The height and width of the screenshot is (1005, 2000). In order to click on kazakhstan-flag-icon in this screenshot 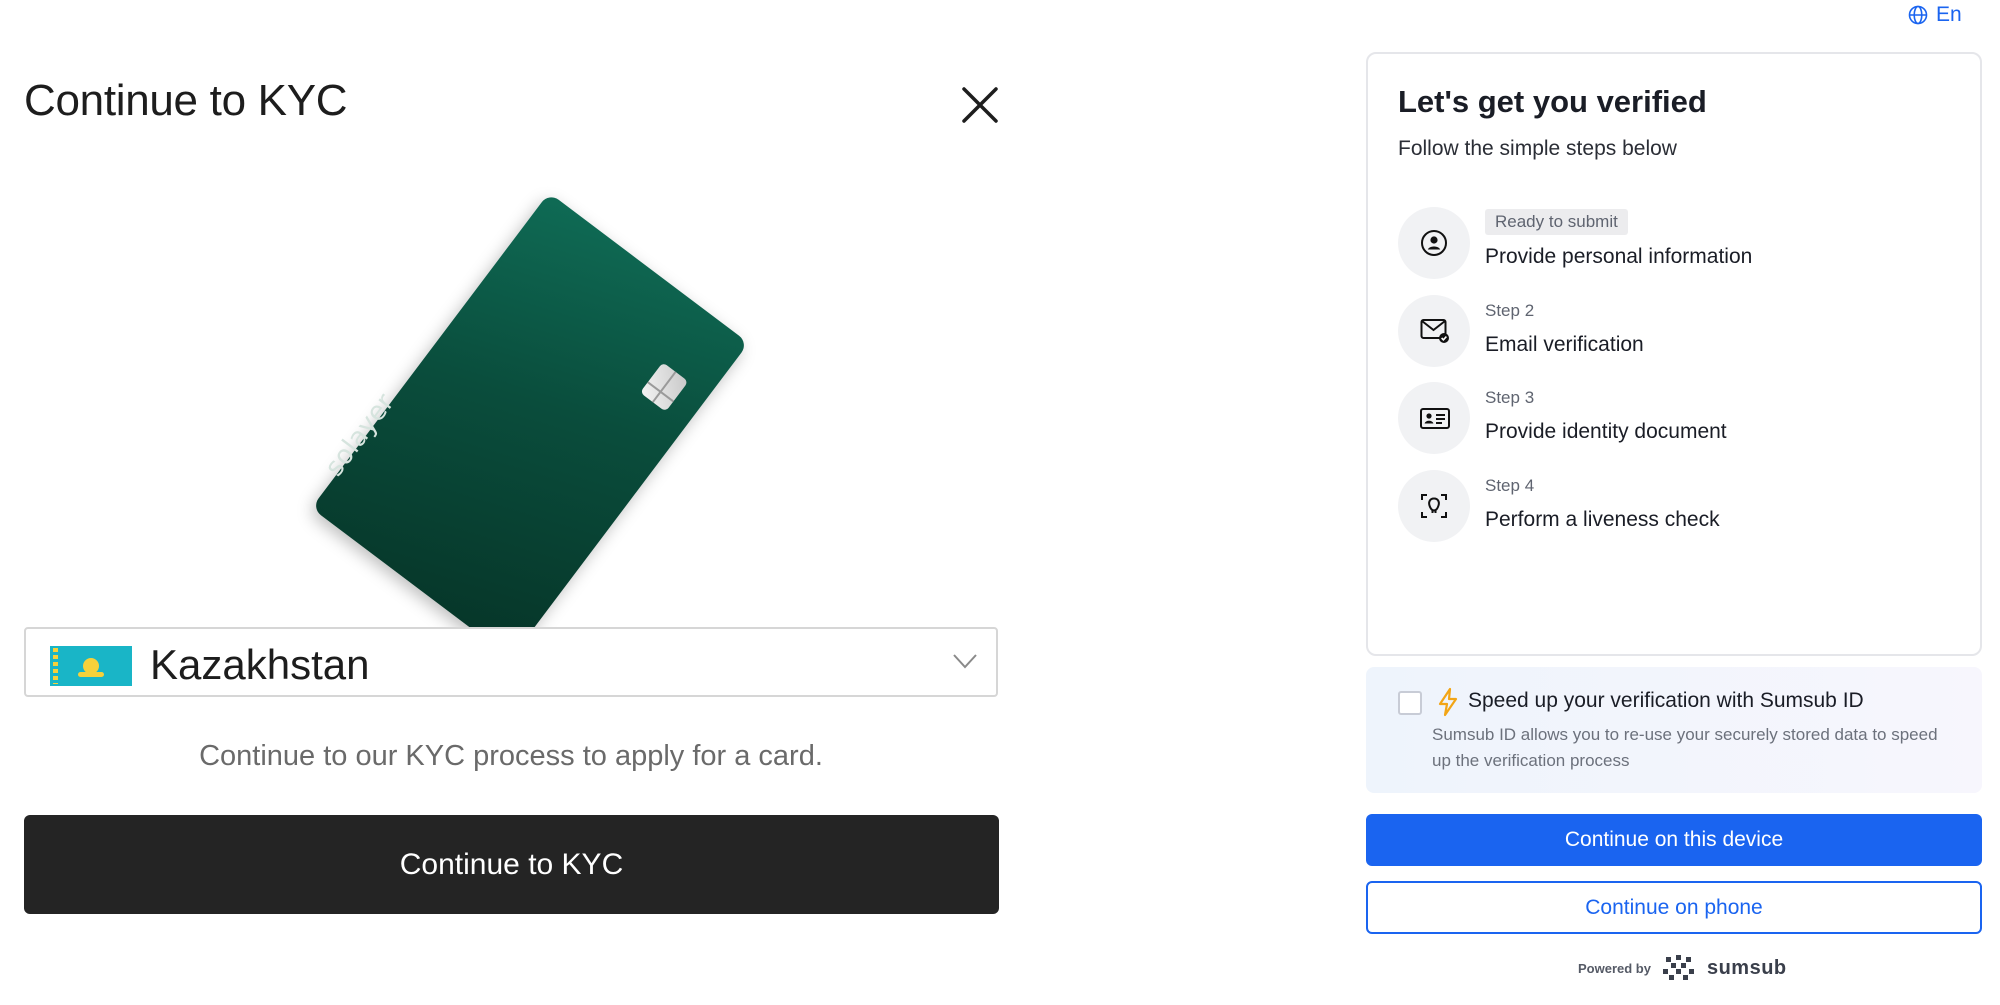, I will do `click(91, 666)`.